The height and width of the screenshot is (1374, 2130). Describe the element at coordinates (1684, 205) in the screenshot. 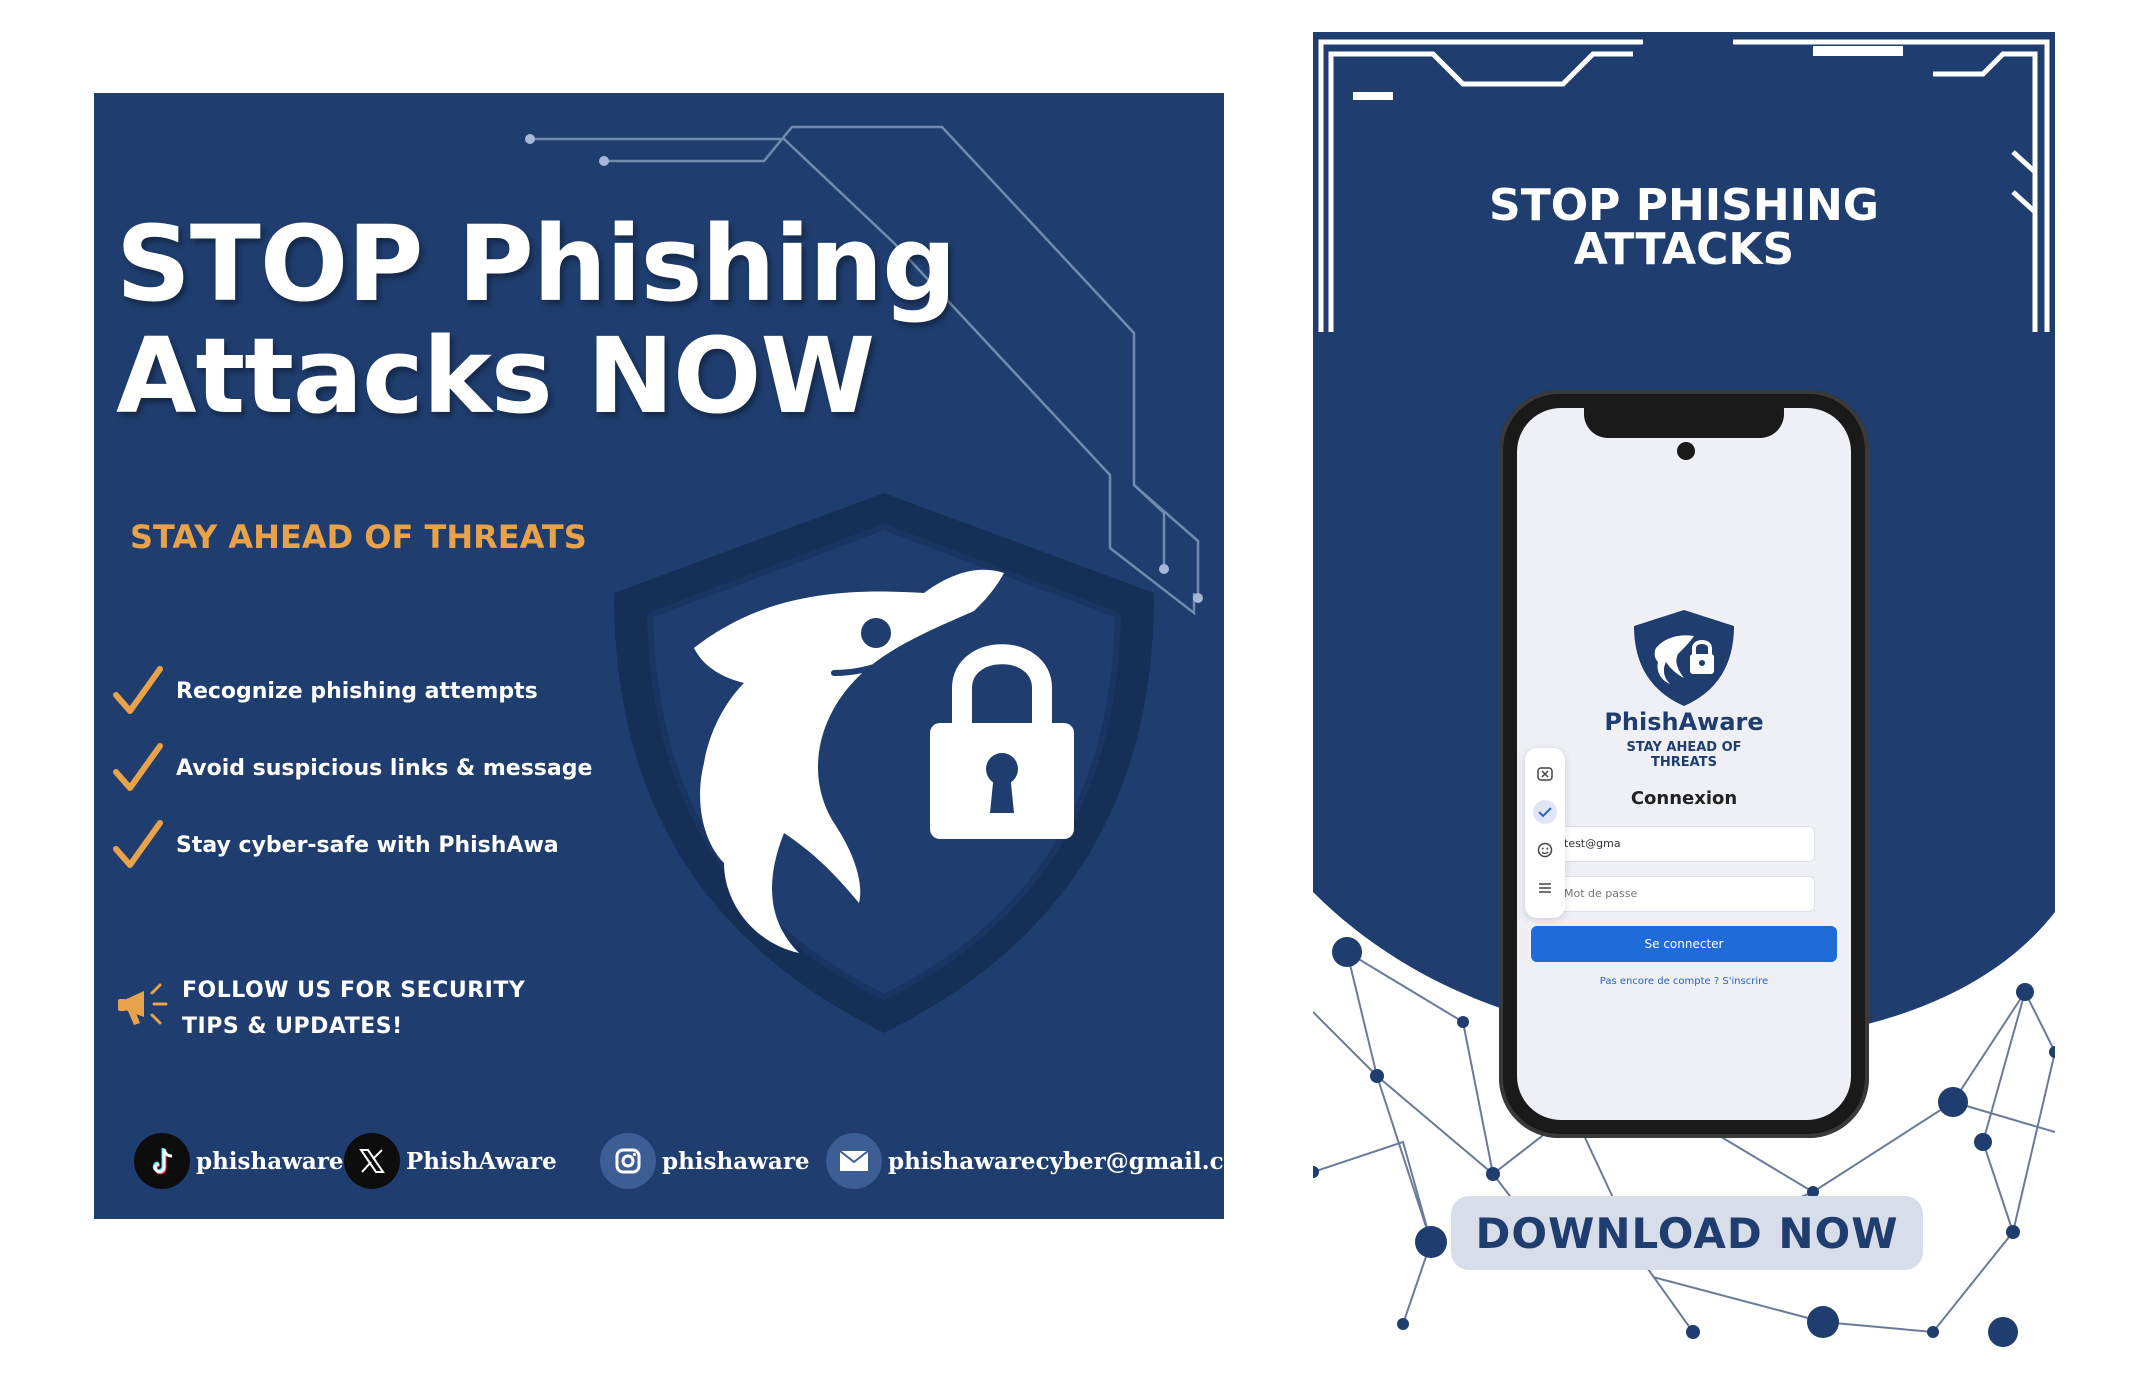

I see `poster-title-line-1: STOP PHISHING` at that location.